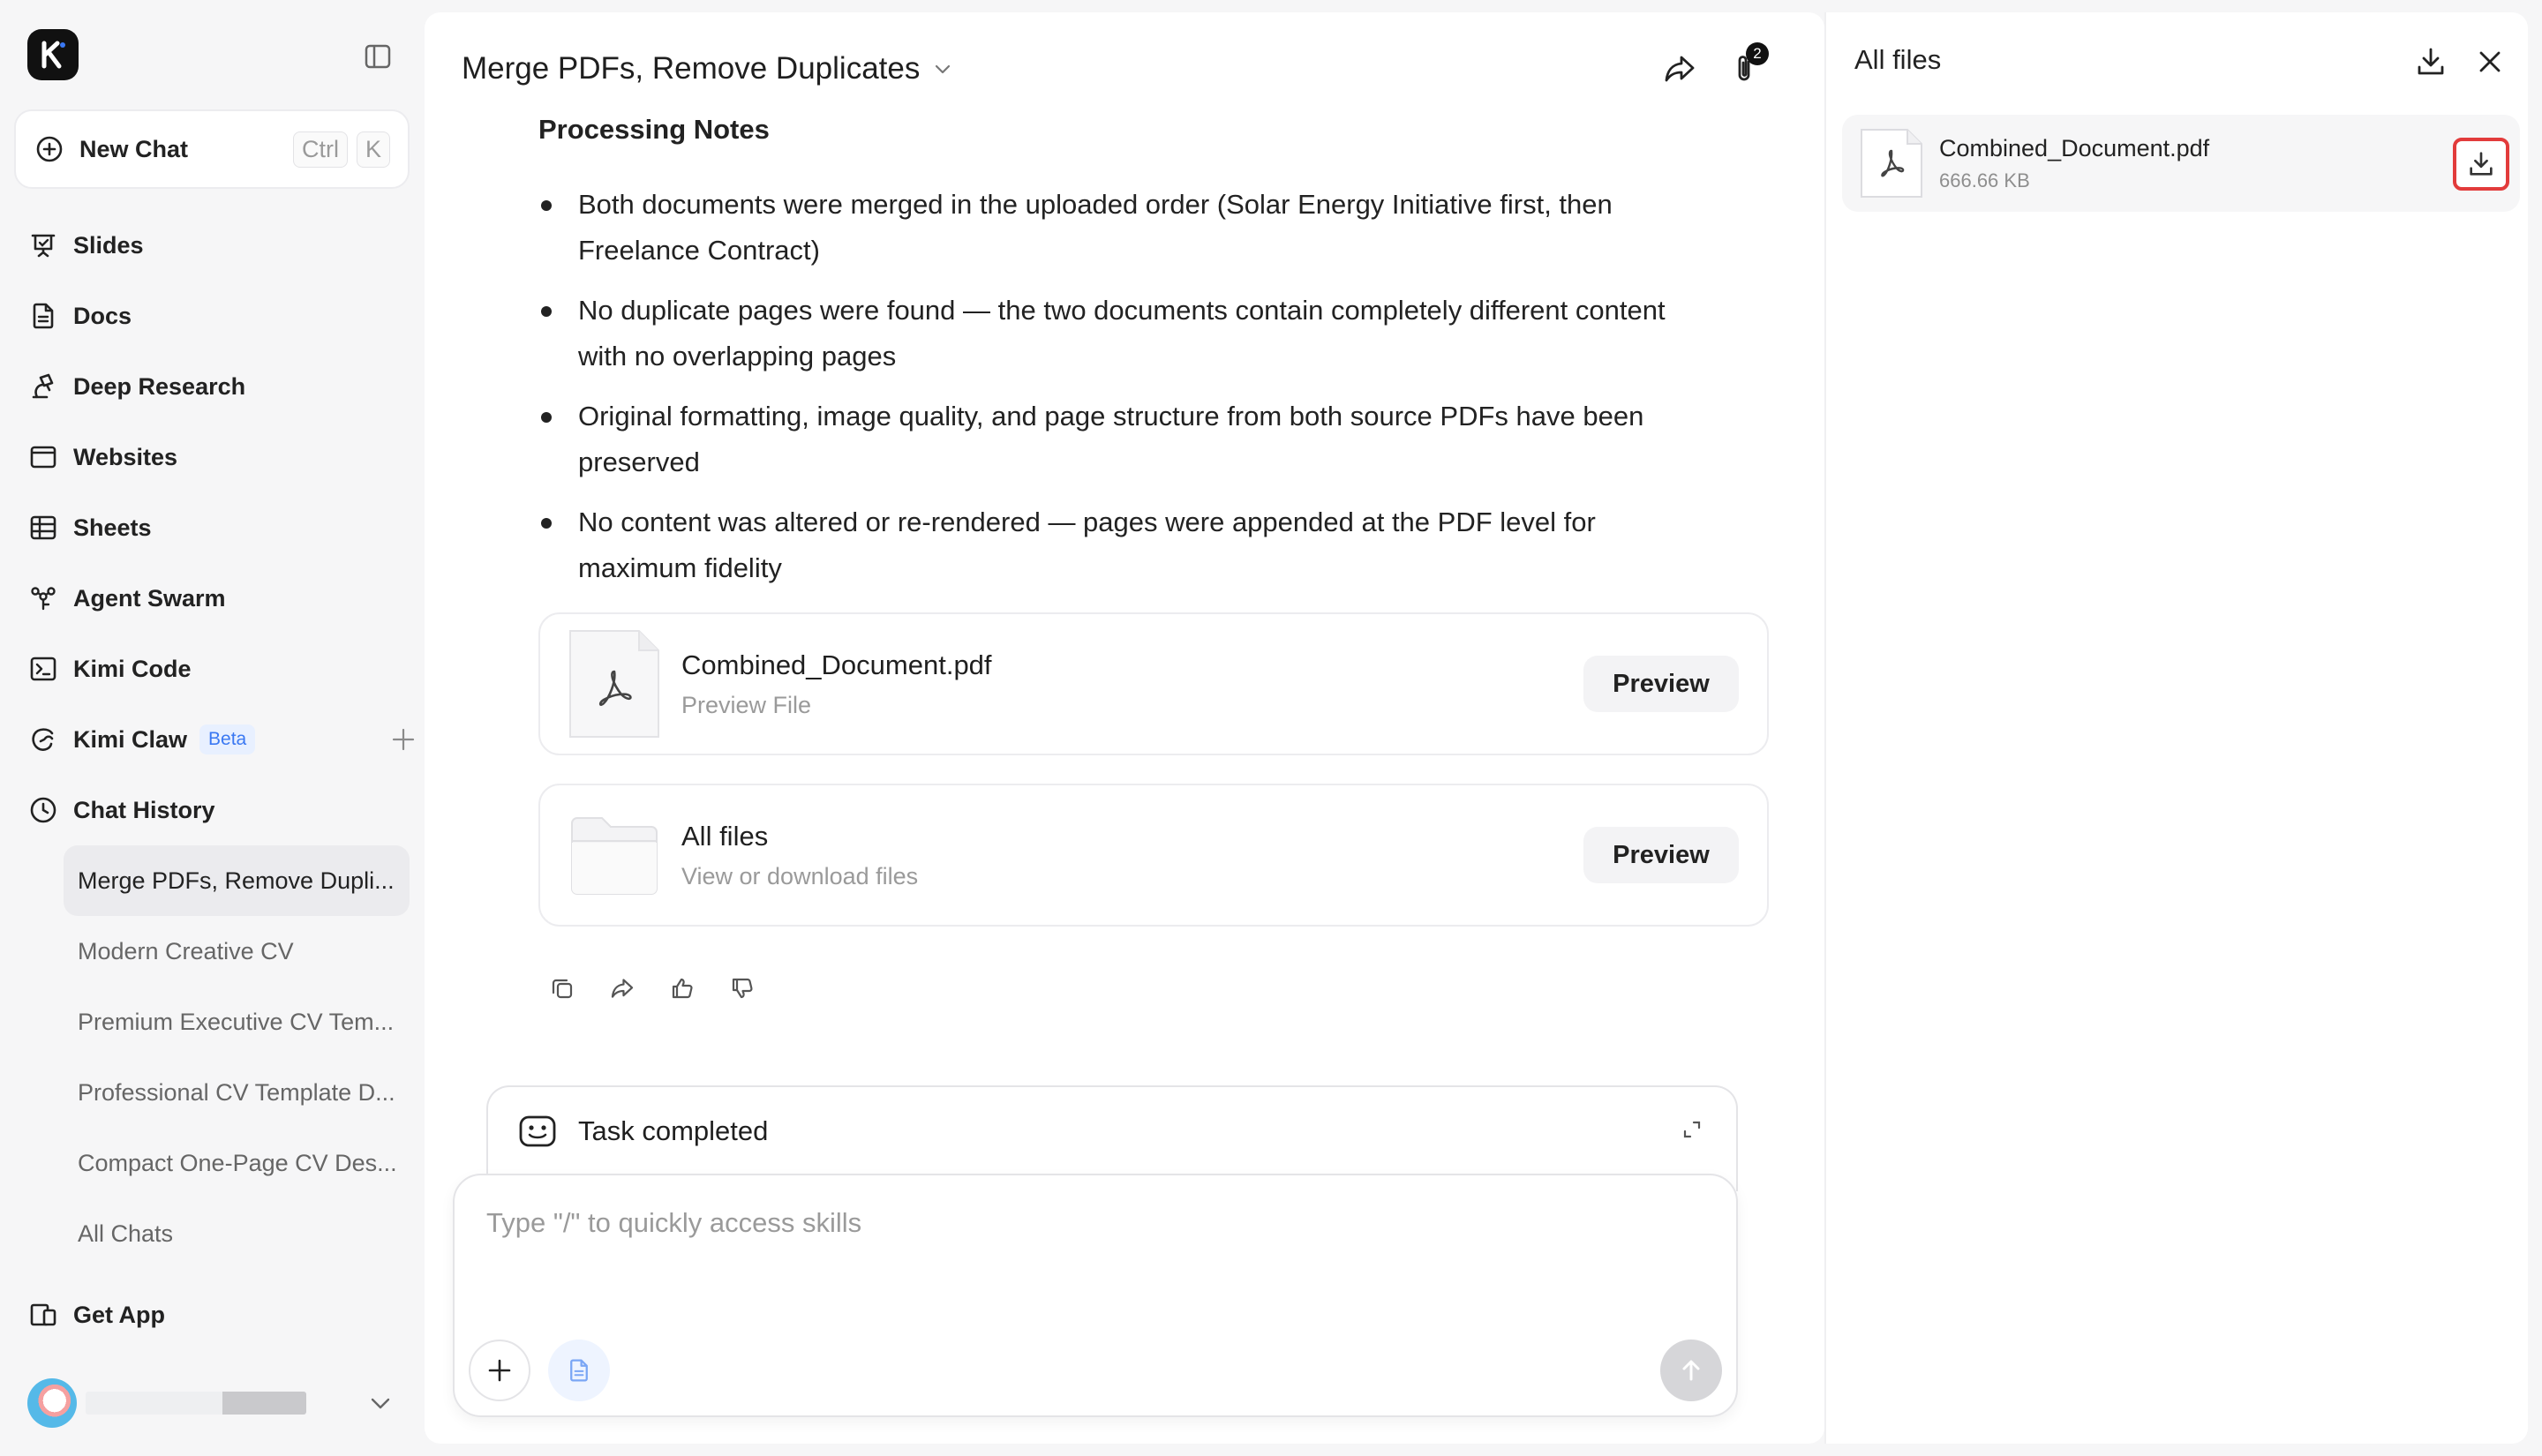  Describe the element at coordinates (43, 386) in the screenshot. I see `deep-research-icon` at that location.